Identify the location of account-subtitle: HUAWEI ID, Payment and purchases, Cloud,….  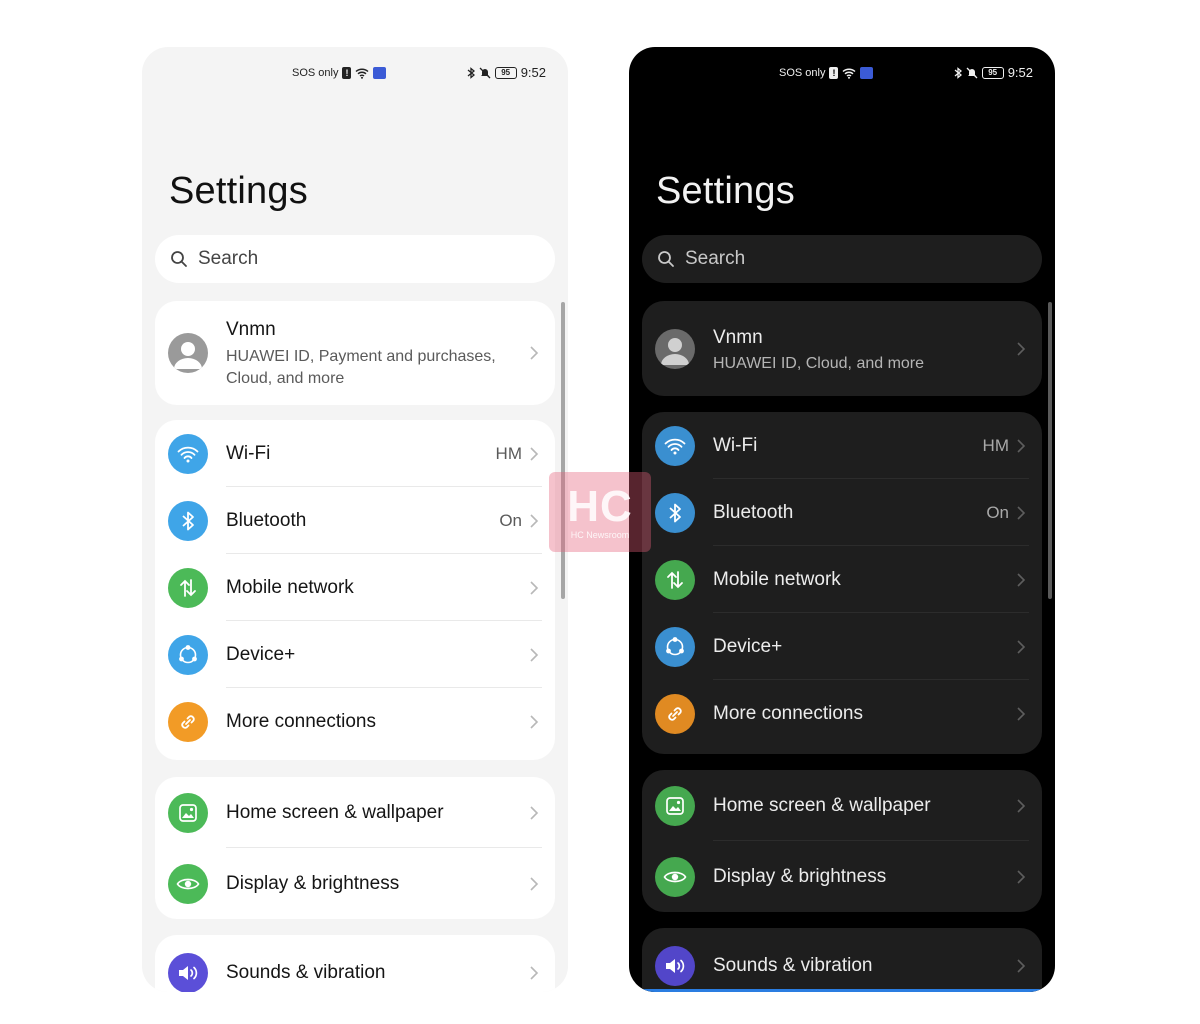
(361, 367).